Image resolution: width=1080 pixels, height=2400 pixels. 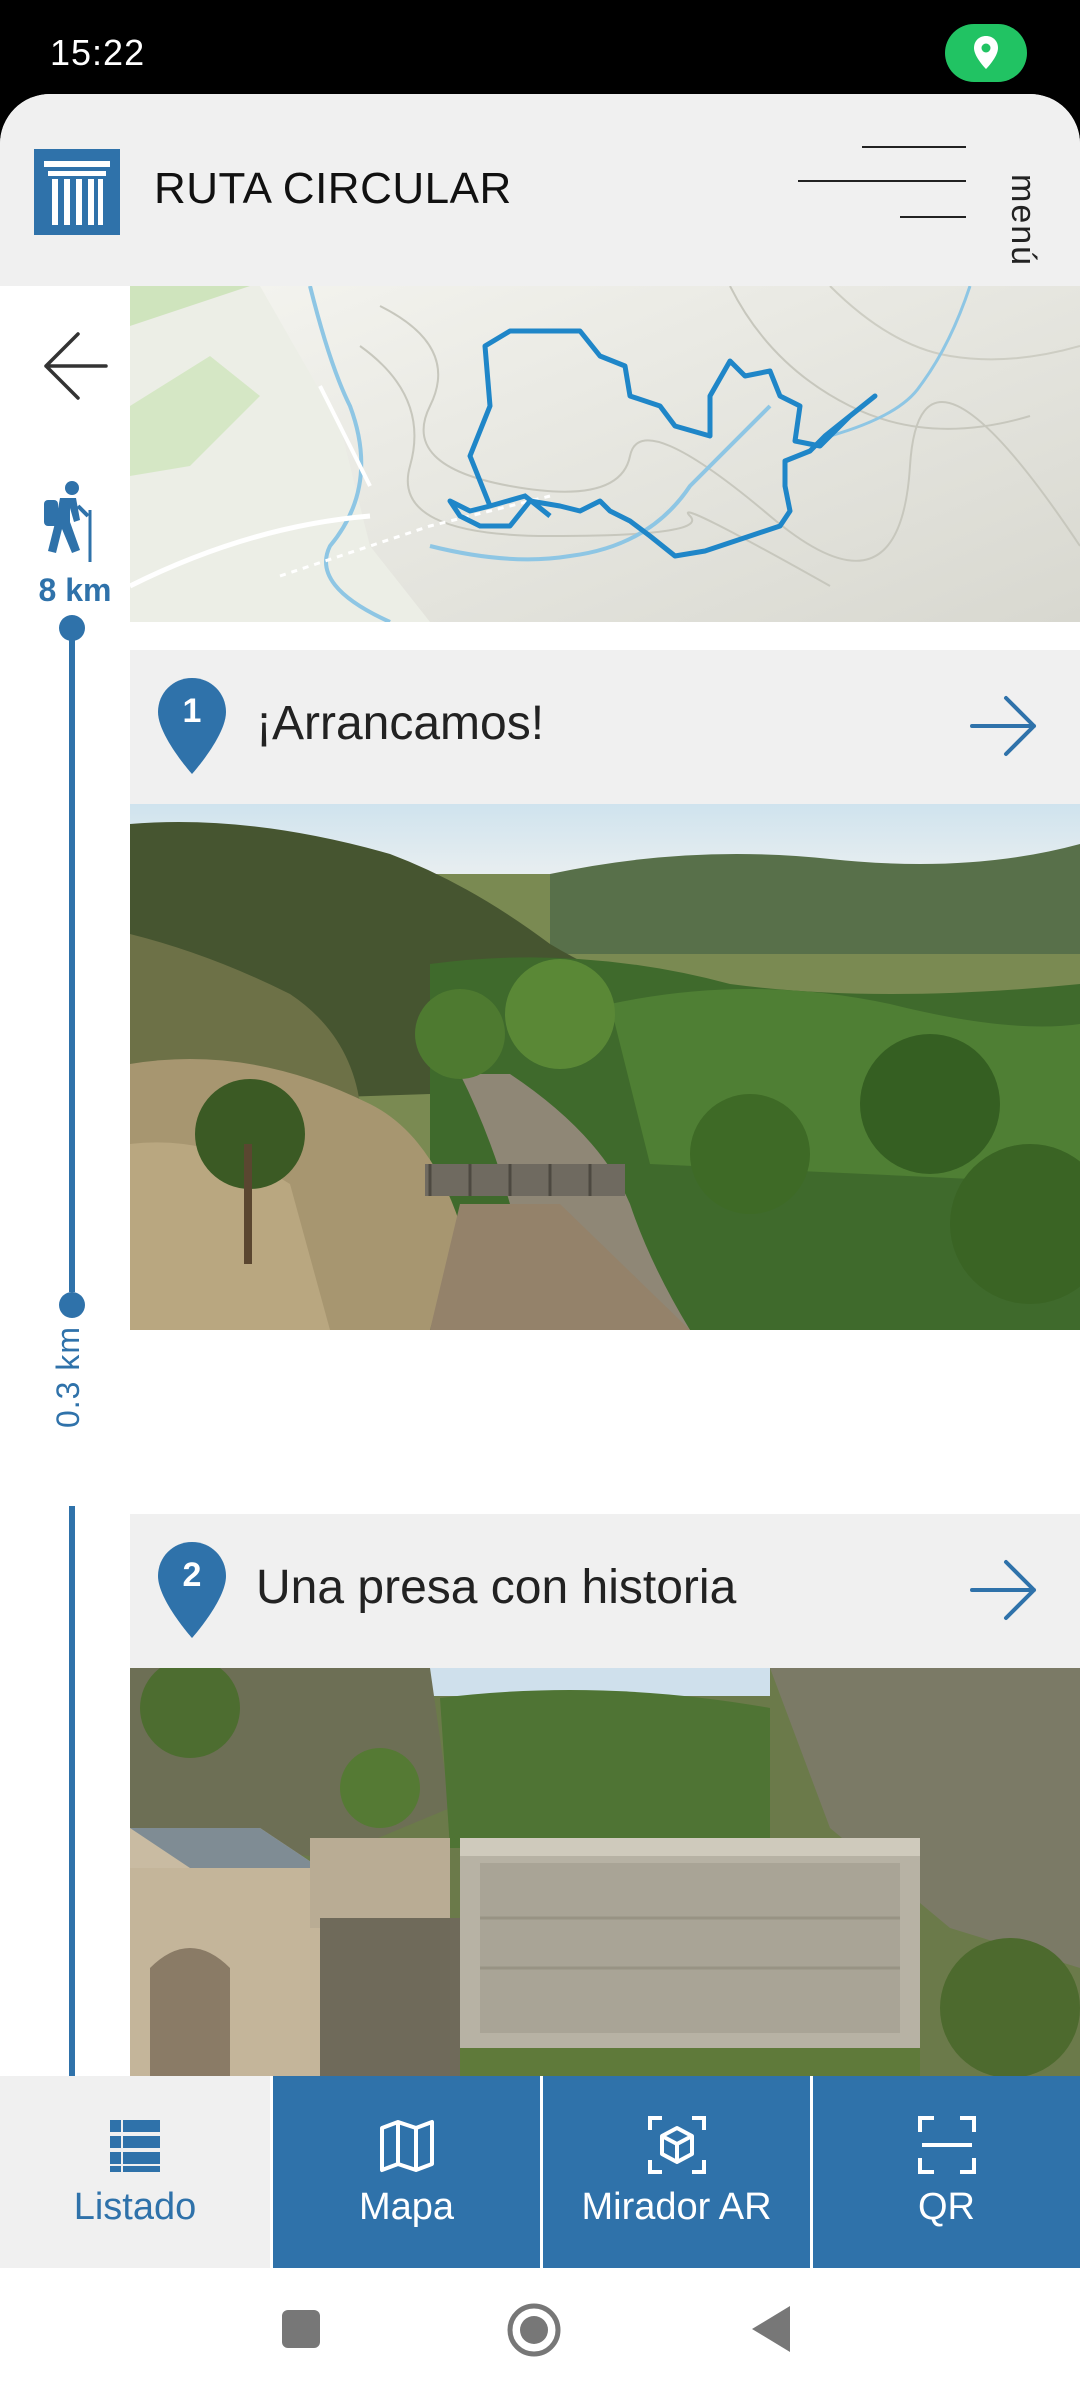 I want to click on stop-title: Una presa con historia, so click(x=496, y=1587).